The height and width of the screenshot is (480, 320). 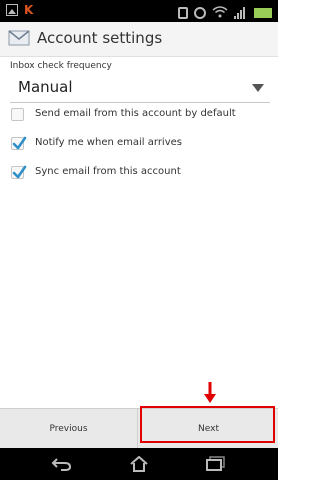 What do you see at coordinates (108, 171) in the screenshot?
I see `option-label: Sync email from this account` at bounding box center [108, 171].